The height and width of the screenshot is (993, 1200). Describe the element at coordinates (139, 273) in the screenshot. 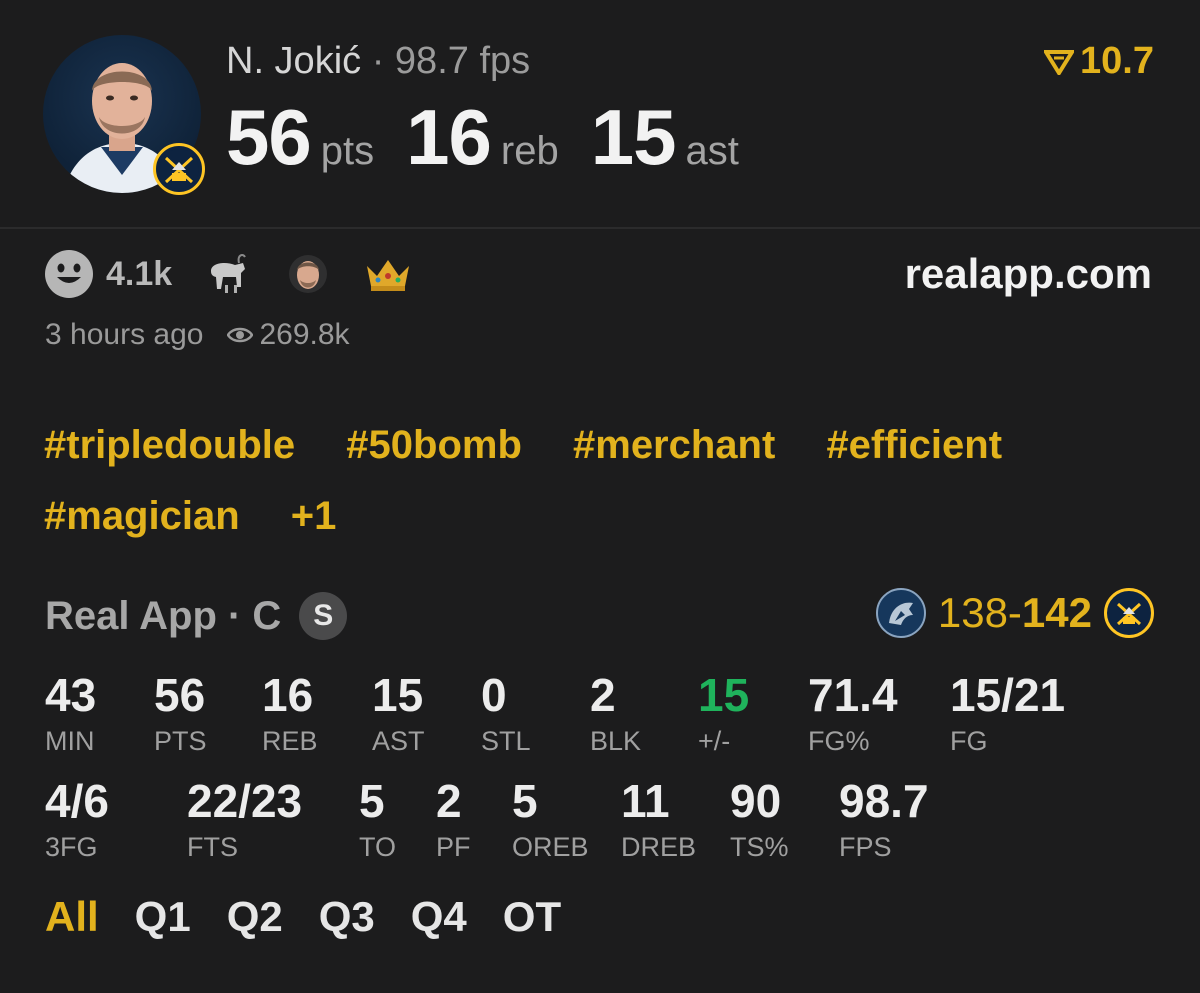

I see `reaction-count: 4.1k` at that location.